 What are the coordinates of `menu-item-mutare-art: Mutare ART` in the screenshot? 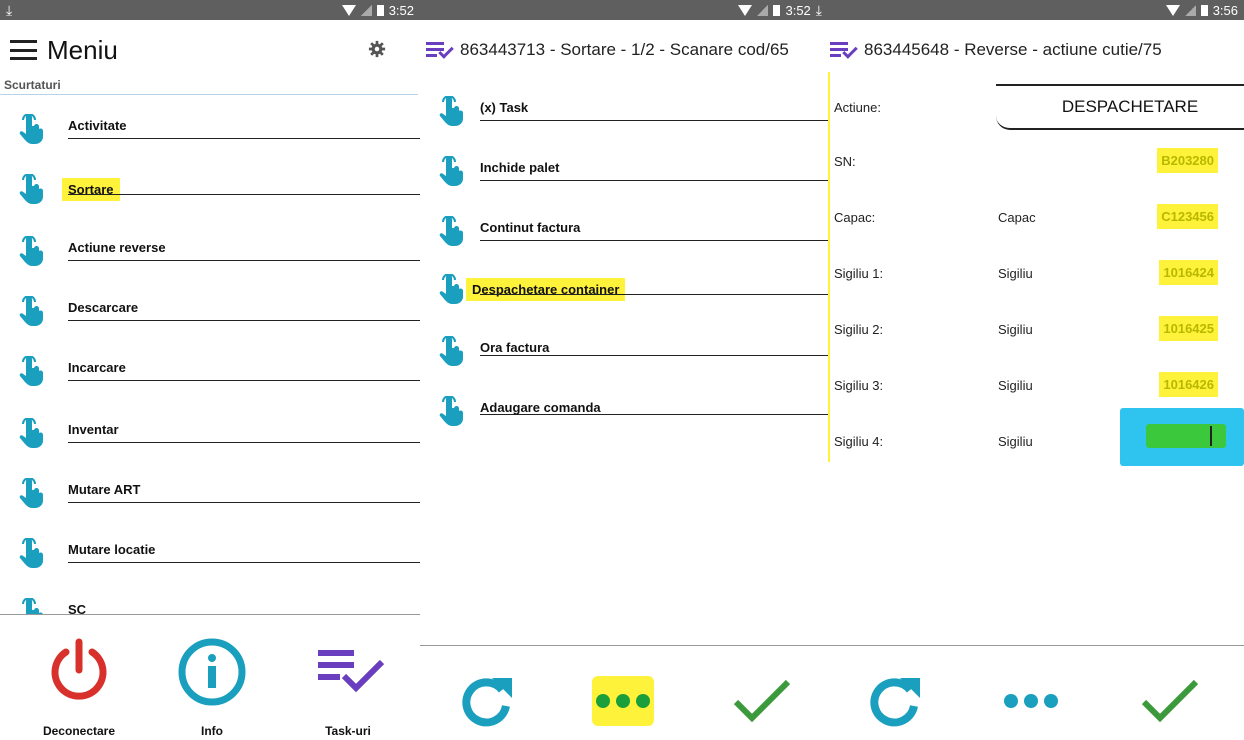 It's located at (210, 497).